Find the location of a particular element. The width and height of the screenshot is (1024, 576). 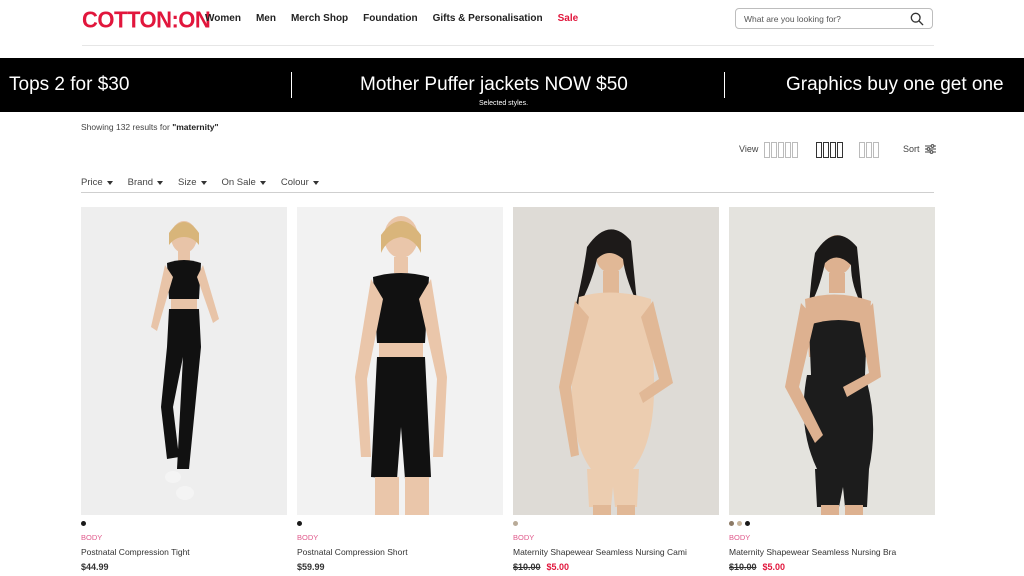

grid-4-columns-icon is located at coordinates (829, 150).